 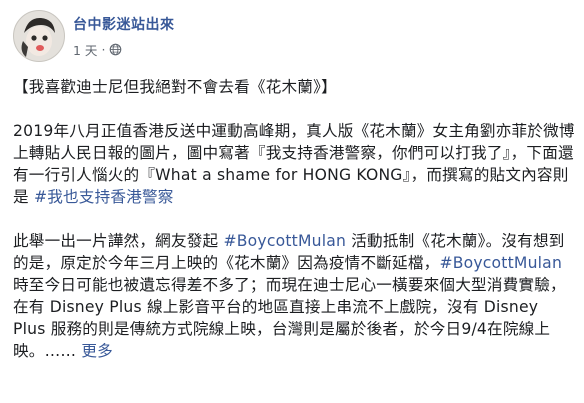 I want to click on post-header: 台中影迷站出來 1 天 ·, so click(x=293, y=36).